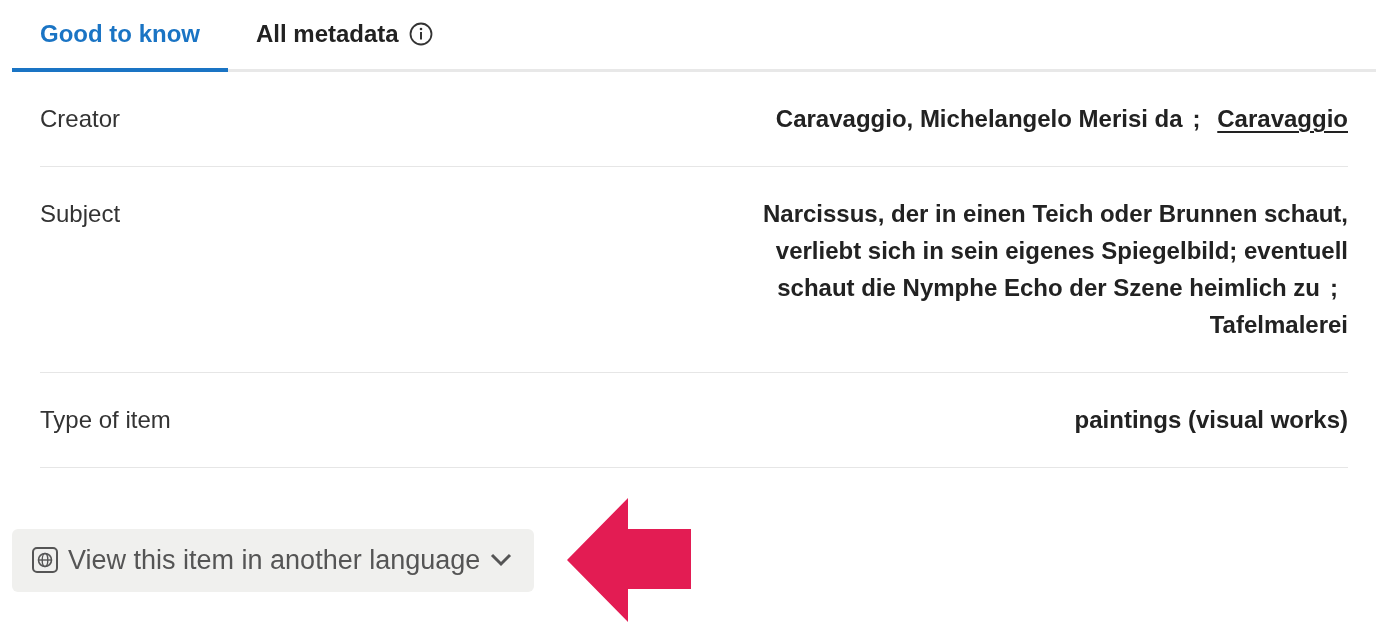 The image size is (1396, 627). What do you see at coordinates (80, 119) in the screenshot?
I see `field-label: Creator` at bounding box center [80, 119].